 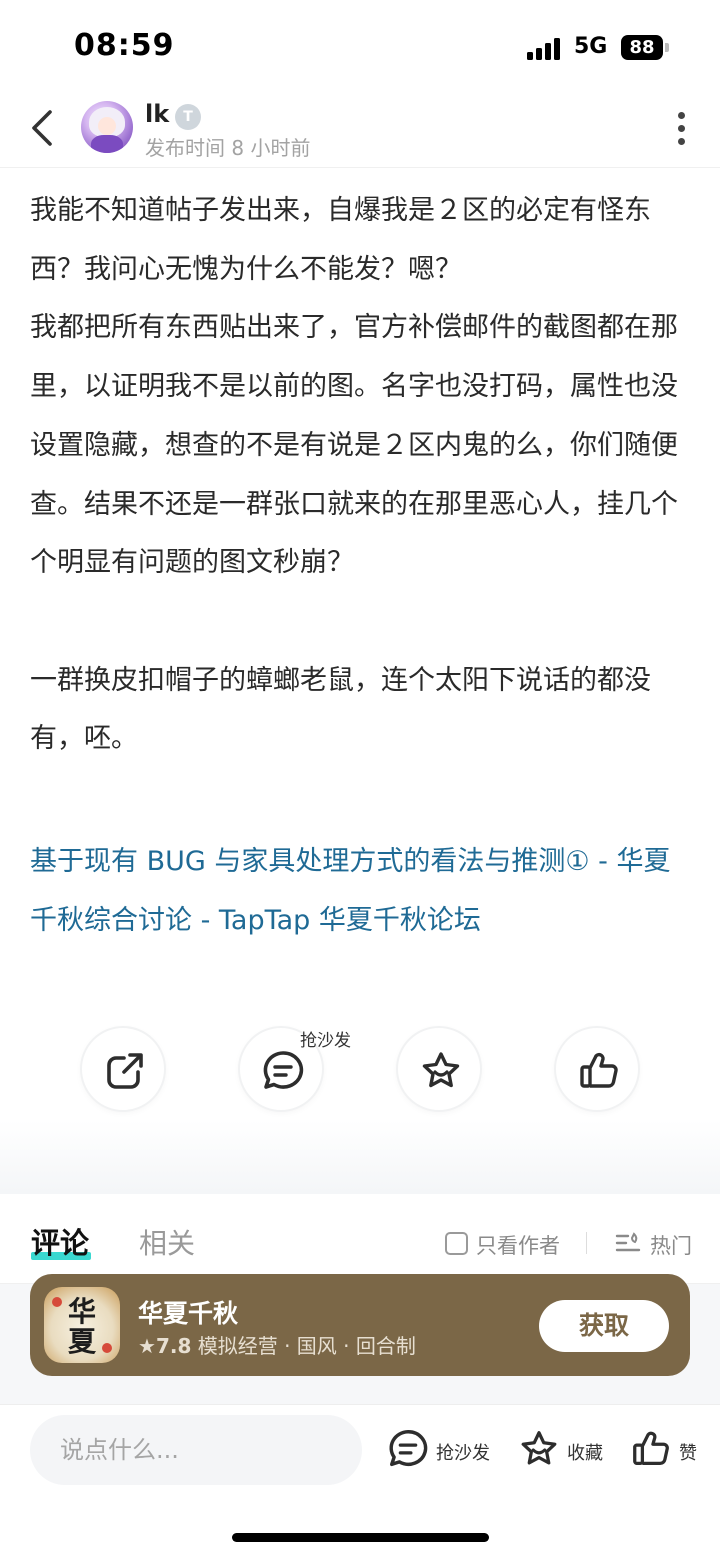 What do you see at coordinates (360, 1239) in the screenshot?
I see `comment-tabs: 评论 相关 只看作者 热门` at bounding box center [360, 1239].